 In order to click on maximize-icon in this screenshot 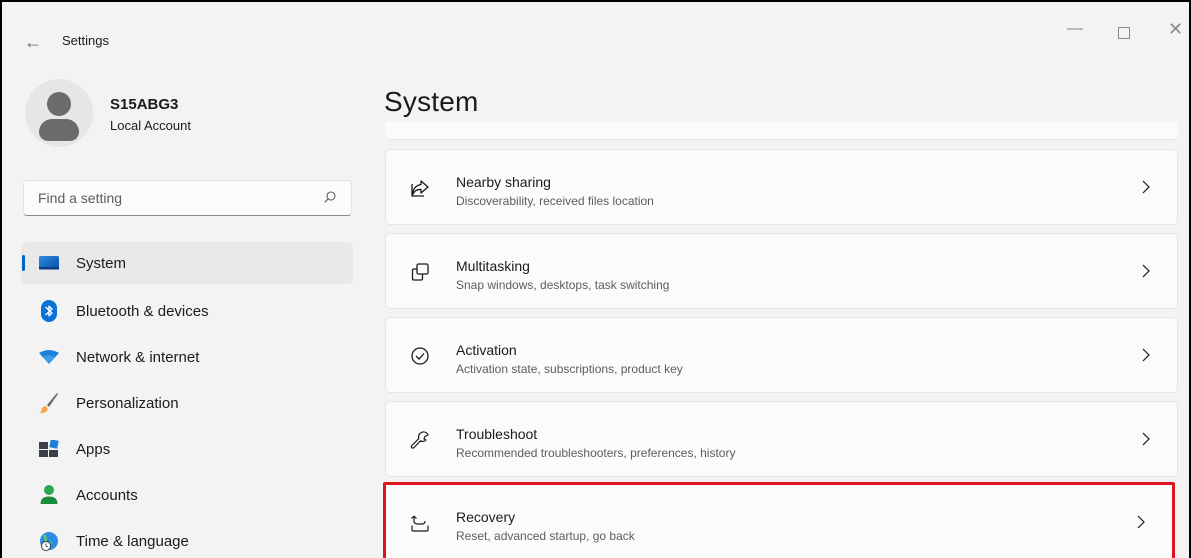, I will do `click(1124, 33)`.